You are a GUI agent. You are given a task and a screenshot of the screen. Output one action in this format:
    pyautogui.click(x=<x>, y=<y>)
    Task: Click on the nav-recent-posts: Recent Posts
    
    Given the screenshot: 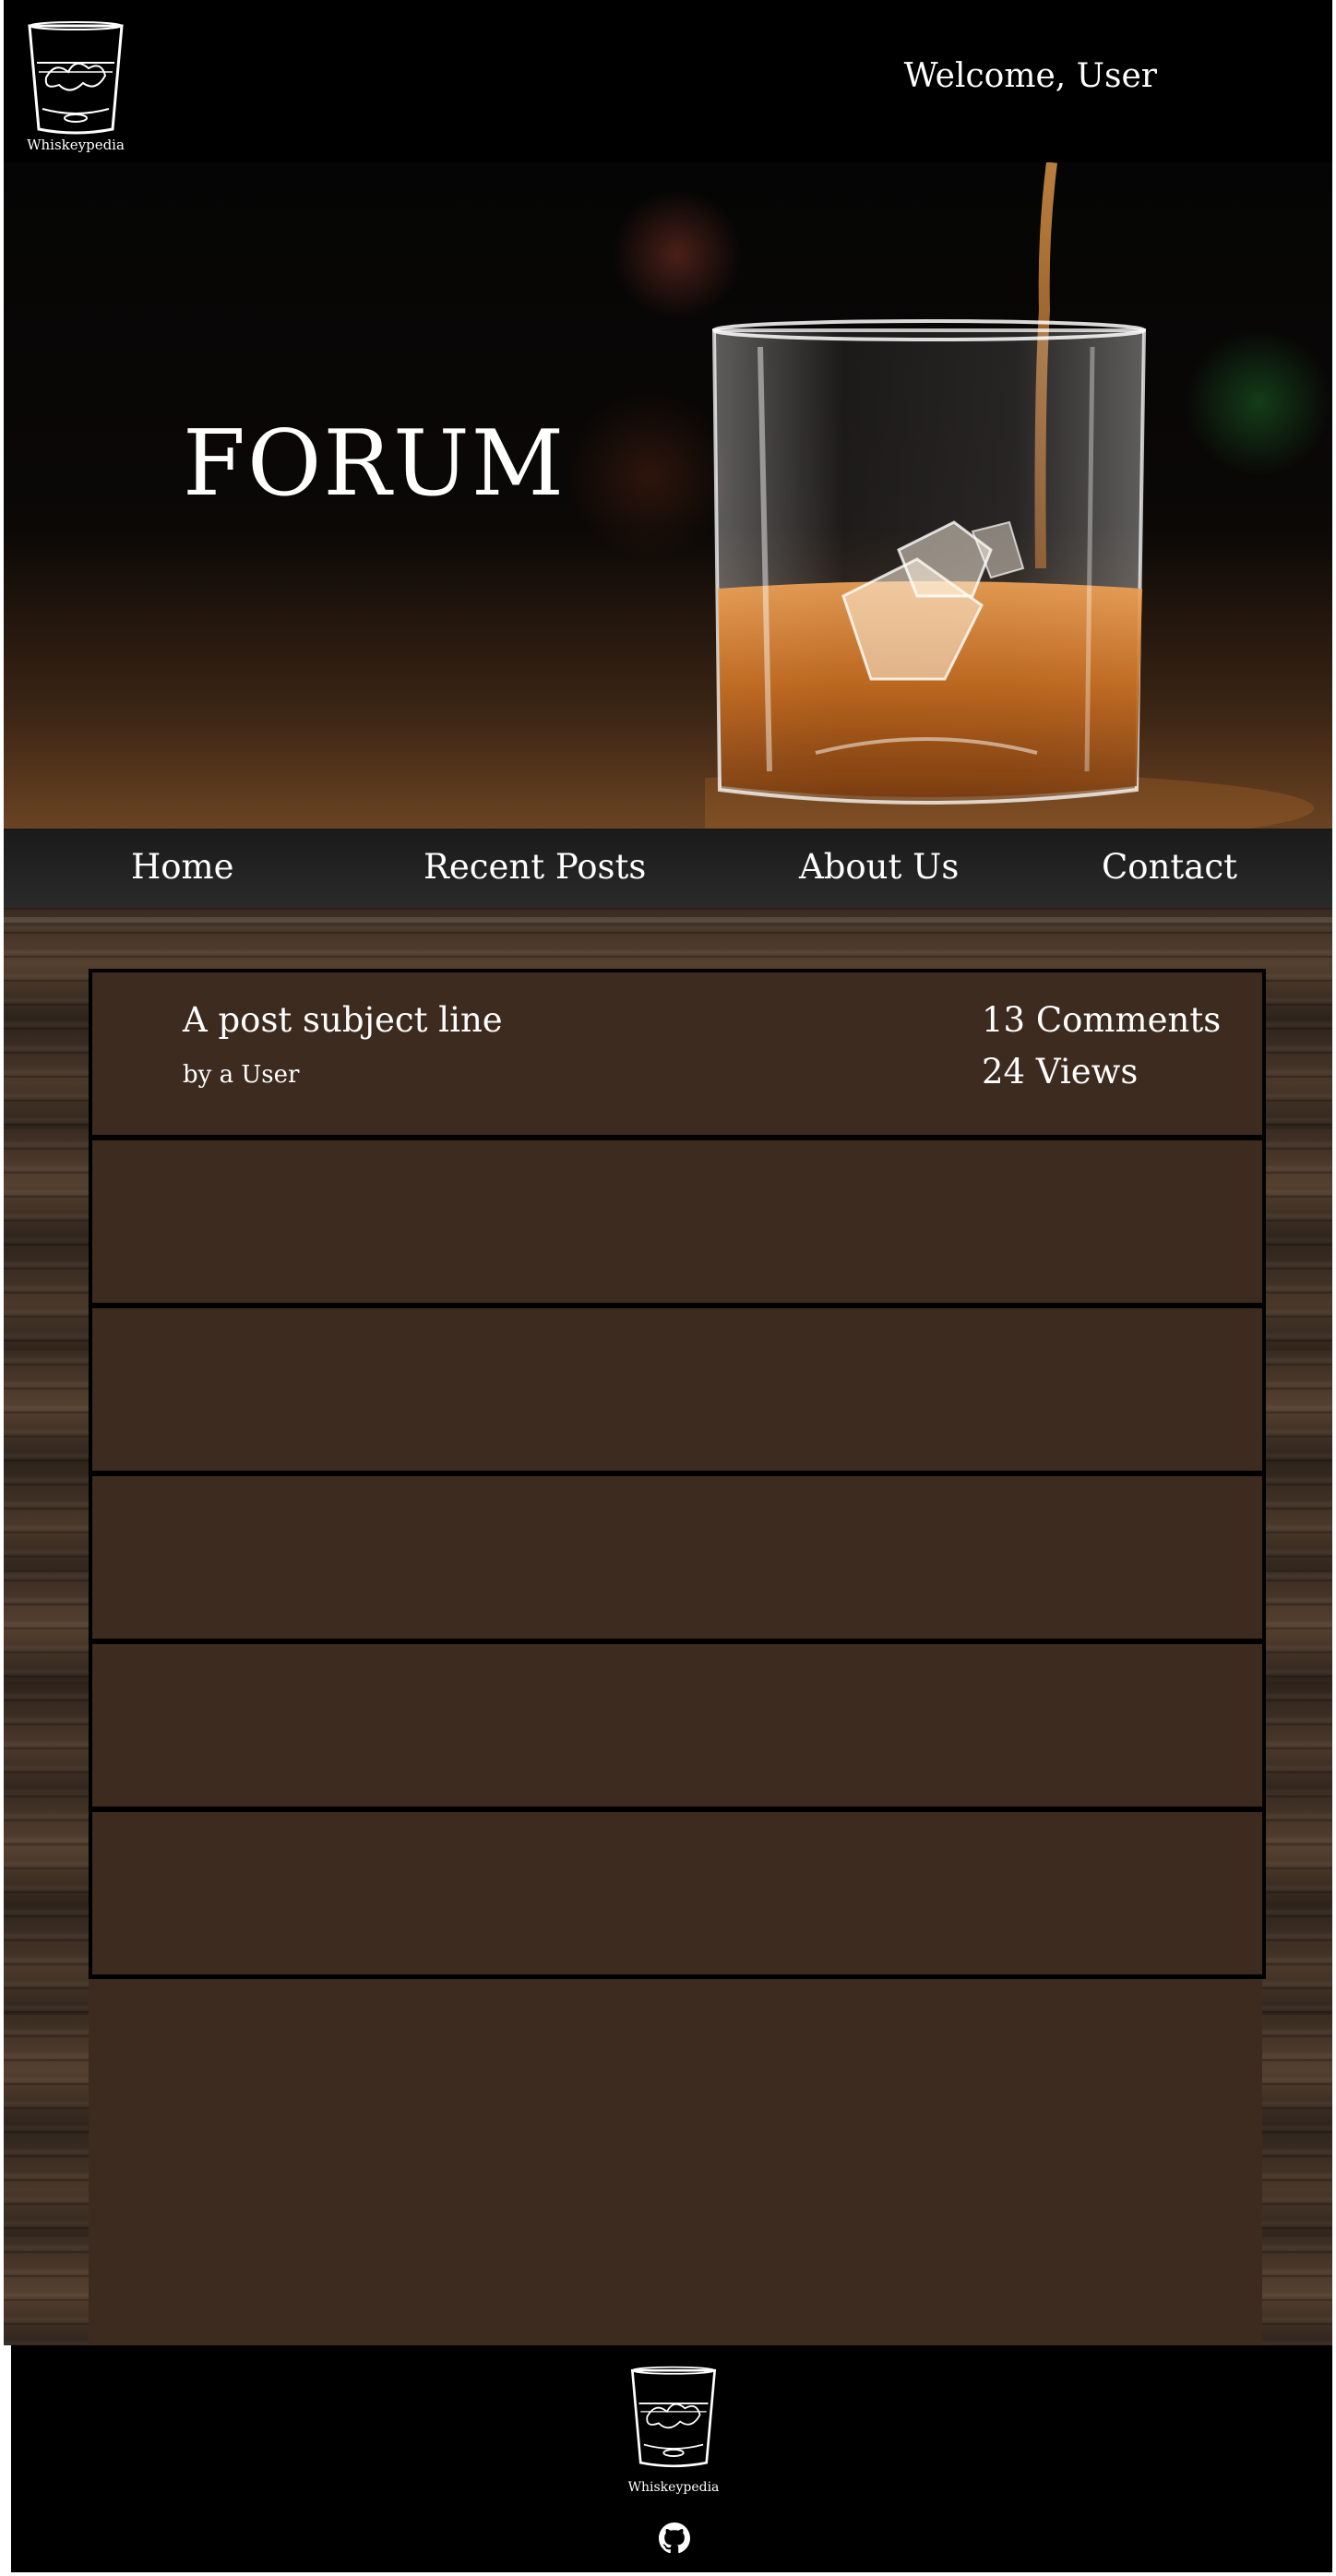 What is the action you would take?
    pyautogui.click(x=534, y=867)
    